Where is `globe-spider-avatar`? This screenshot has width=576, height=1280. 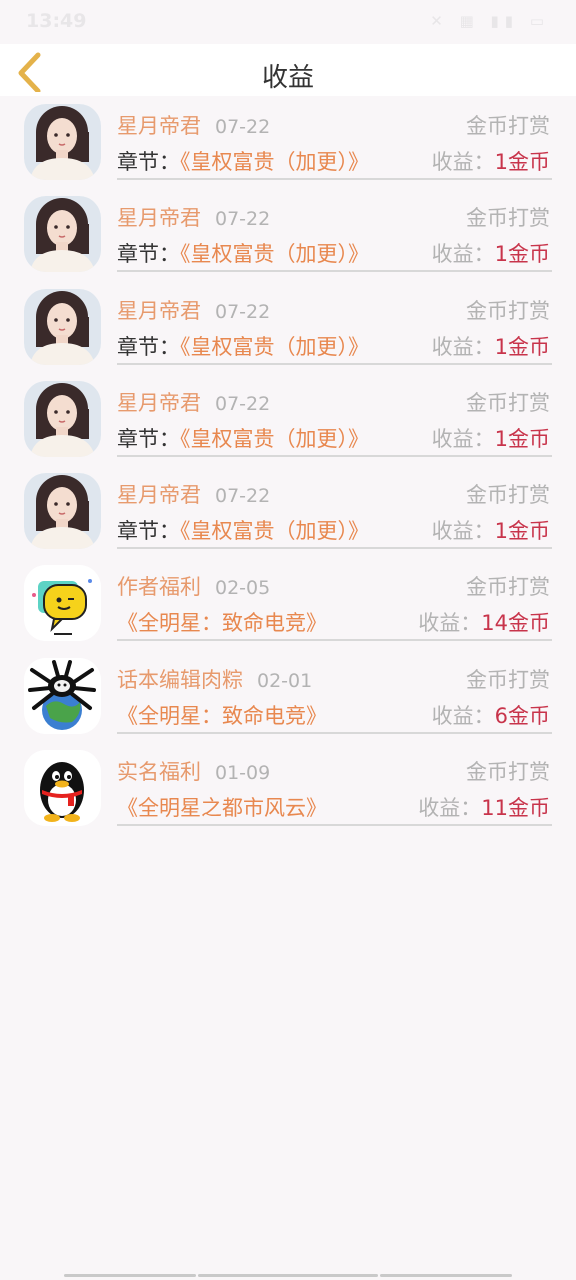 globe-spider-avatar is located at coordinates (62, 695).